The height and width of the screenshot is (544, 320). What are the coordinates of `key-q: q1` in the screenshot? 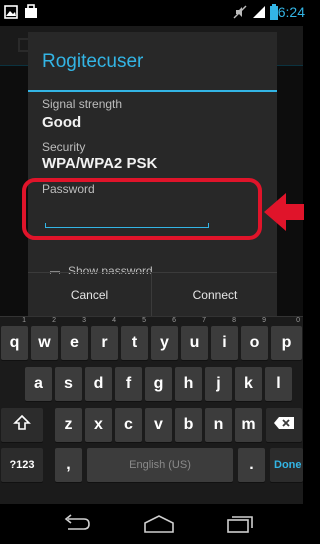 It's located at (14, 338).